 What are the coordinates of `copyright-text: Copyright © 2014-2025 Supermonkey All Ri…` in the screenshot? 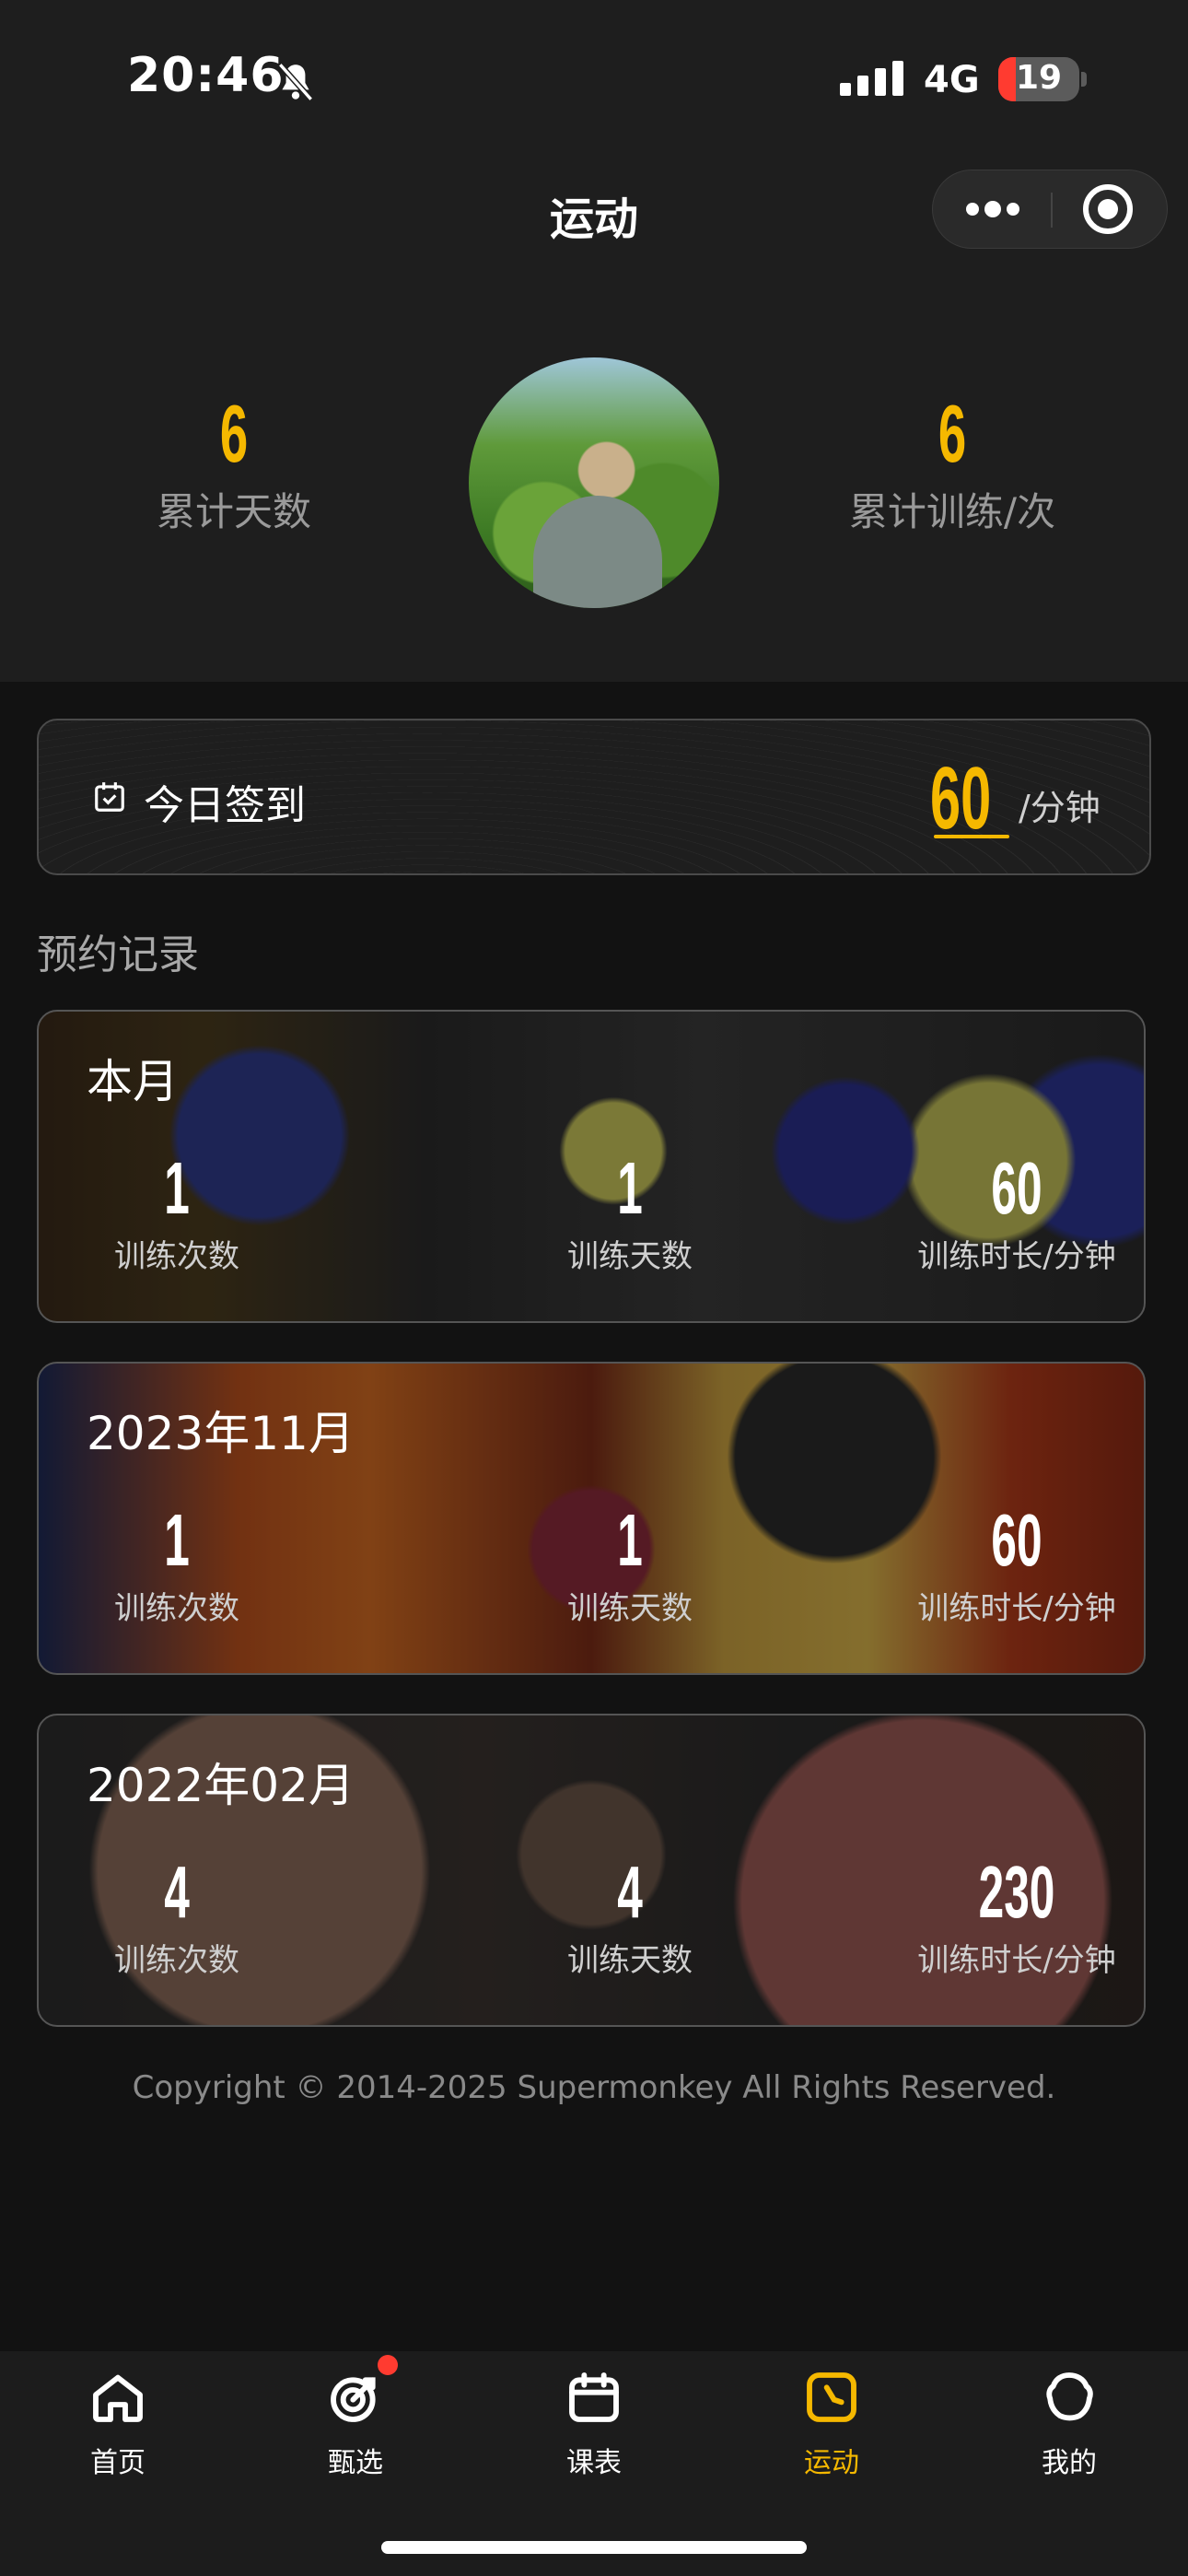 It's located at (594, 2087).